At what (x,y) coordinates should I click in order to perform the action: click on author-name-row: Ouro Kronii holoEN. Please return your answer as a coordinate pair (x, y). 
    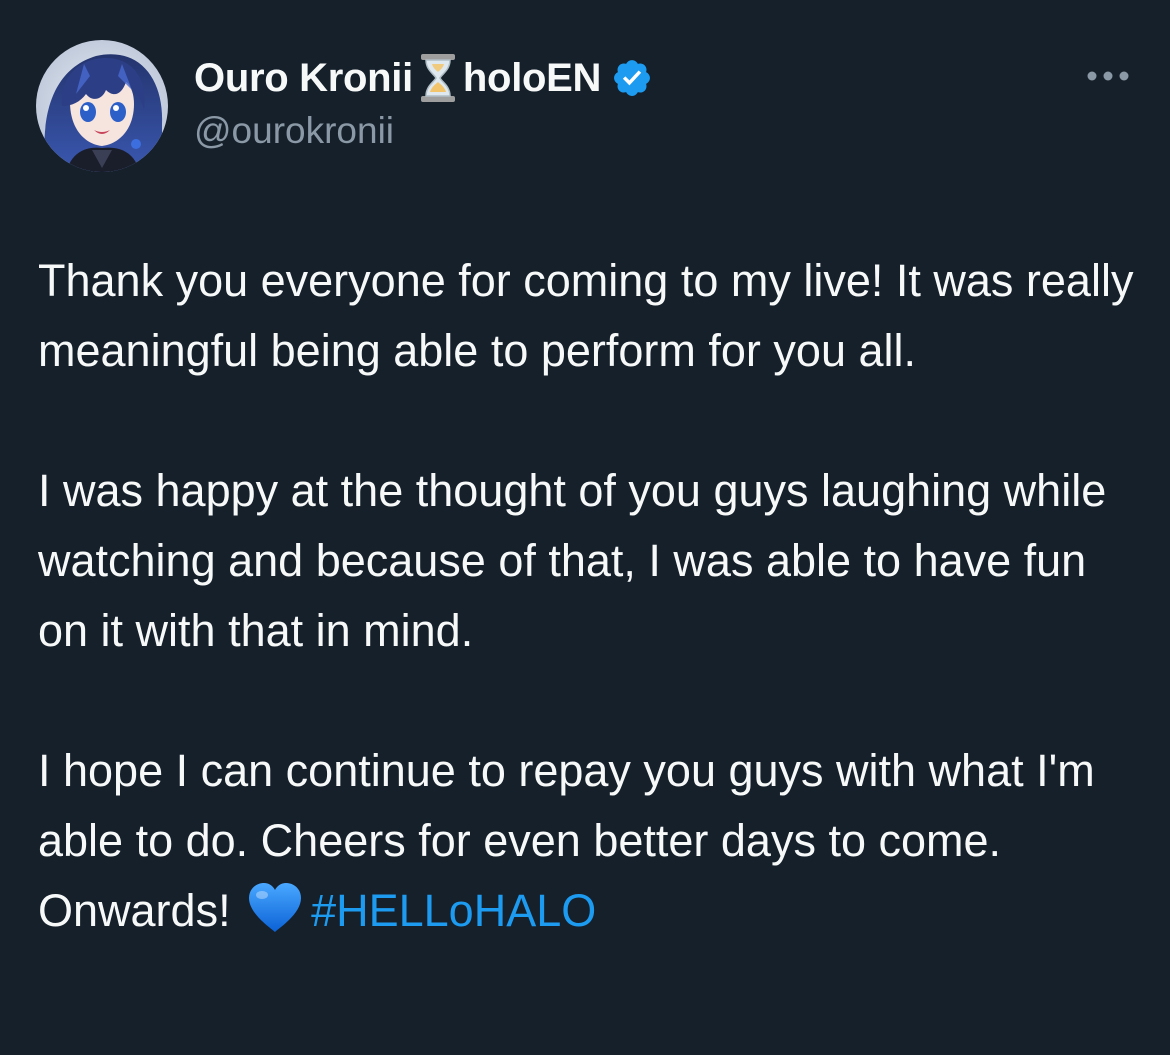
    Looking at the image, I should click on (423, 78).